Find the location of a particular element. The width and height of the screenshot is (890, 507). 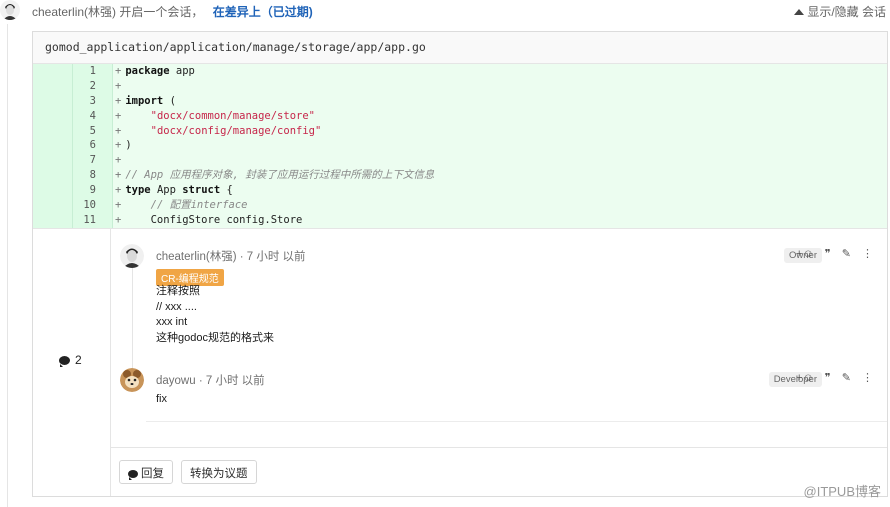

new-line-number: 7 is located at coordinates (93, 161).